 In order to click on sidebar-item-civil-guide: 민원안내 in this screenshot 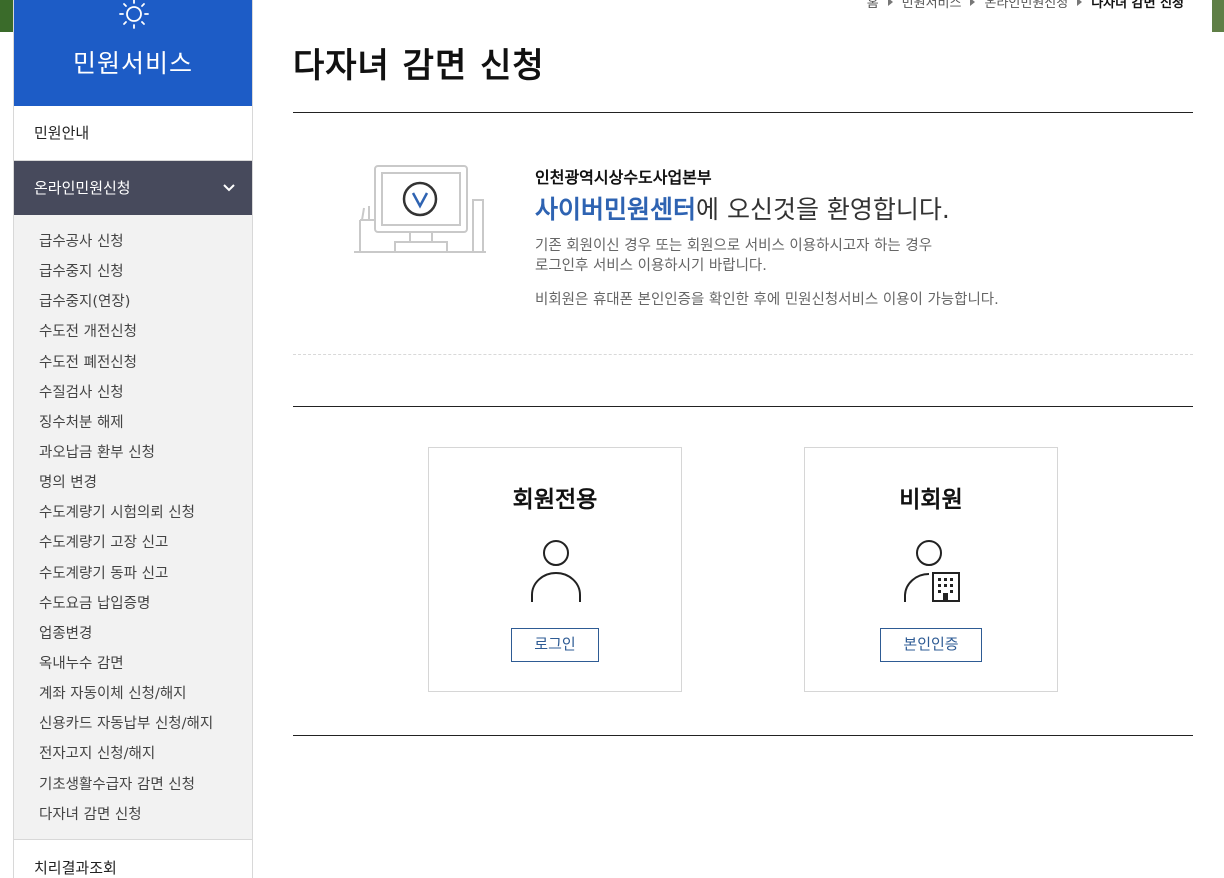, I will do `click(133, 133)`.